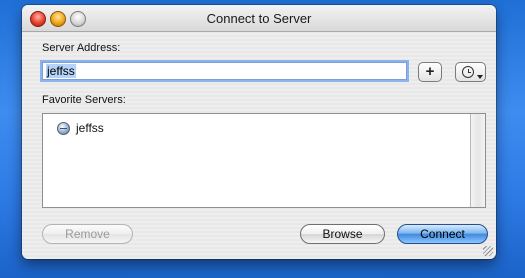  Describe the element at coordinates (477, 160) in the screenshot. I see `vertical-scrollbar` at that location.